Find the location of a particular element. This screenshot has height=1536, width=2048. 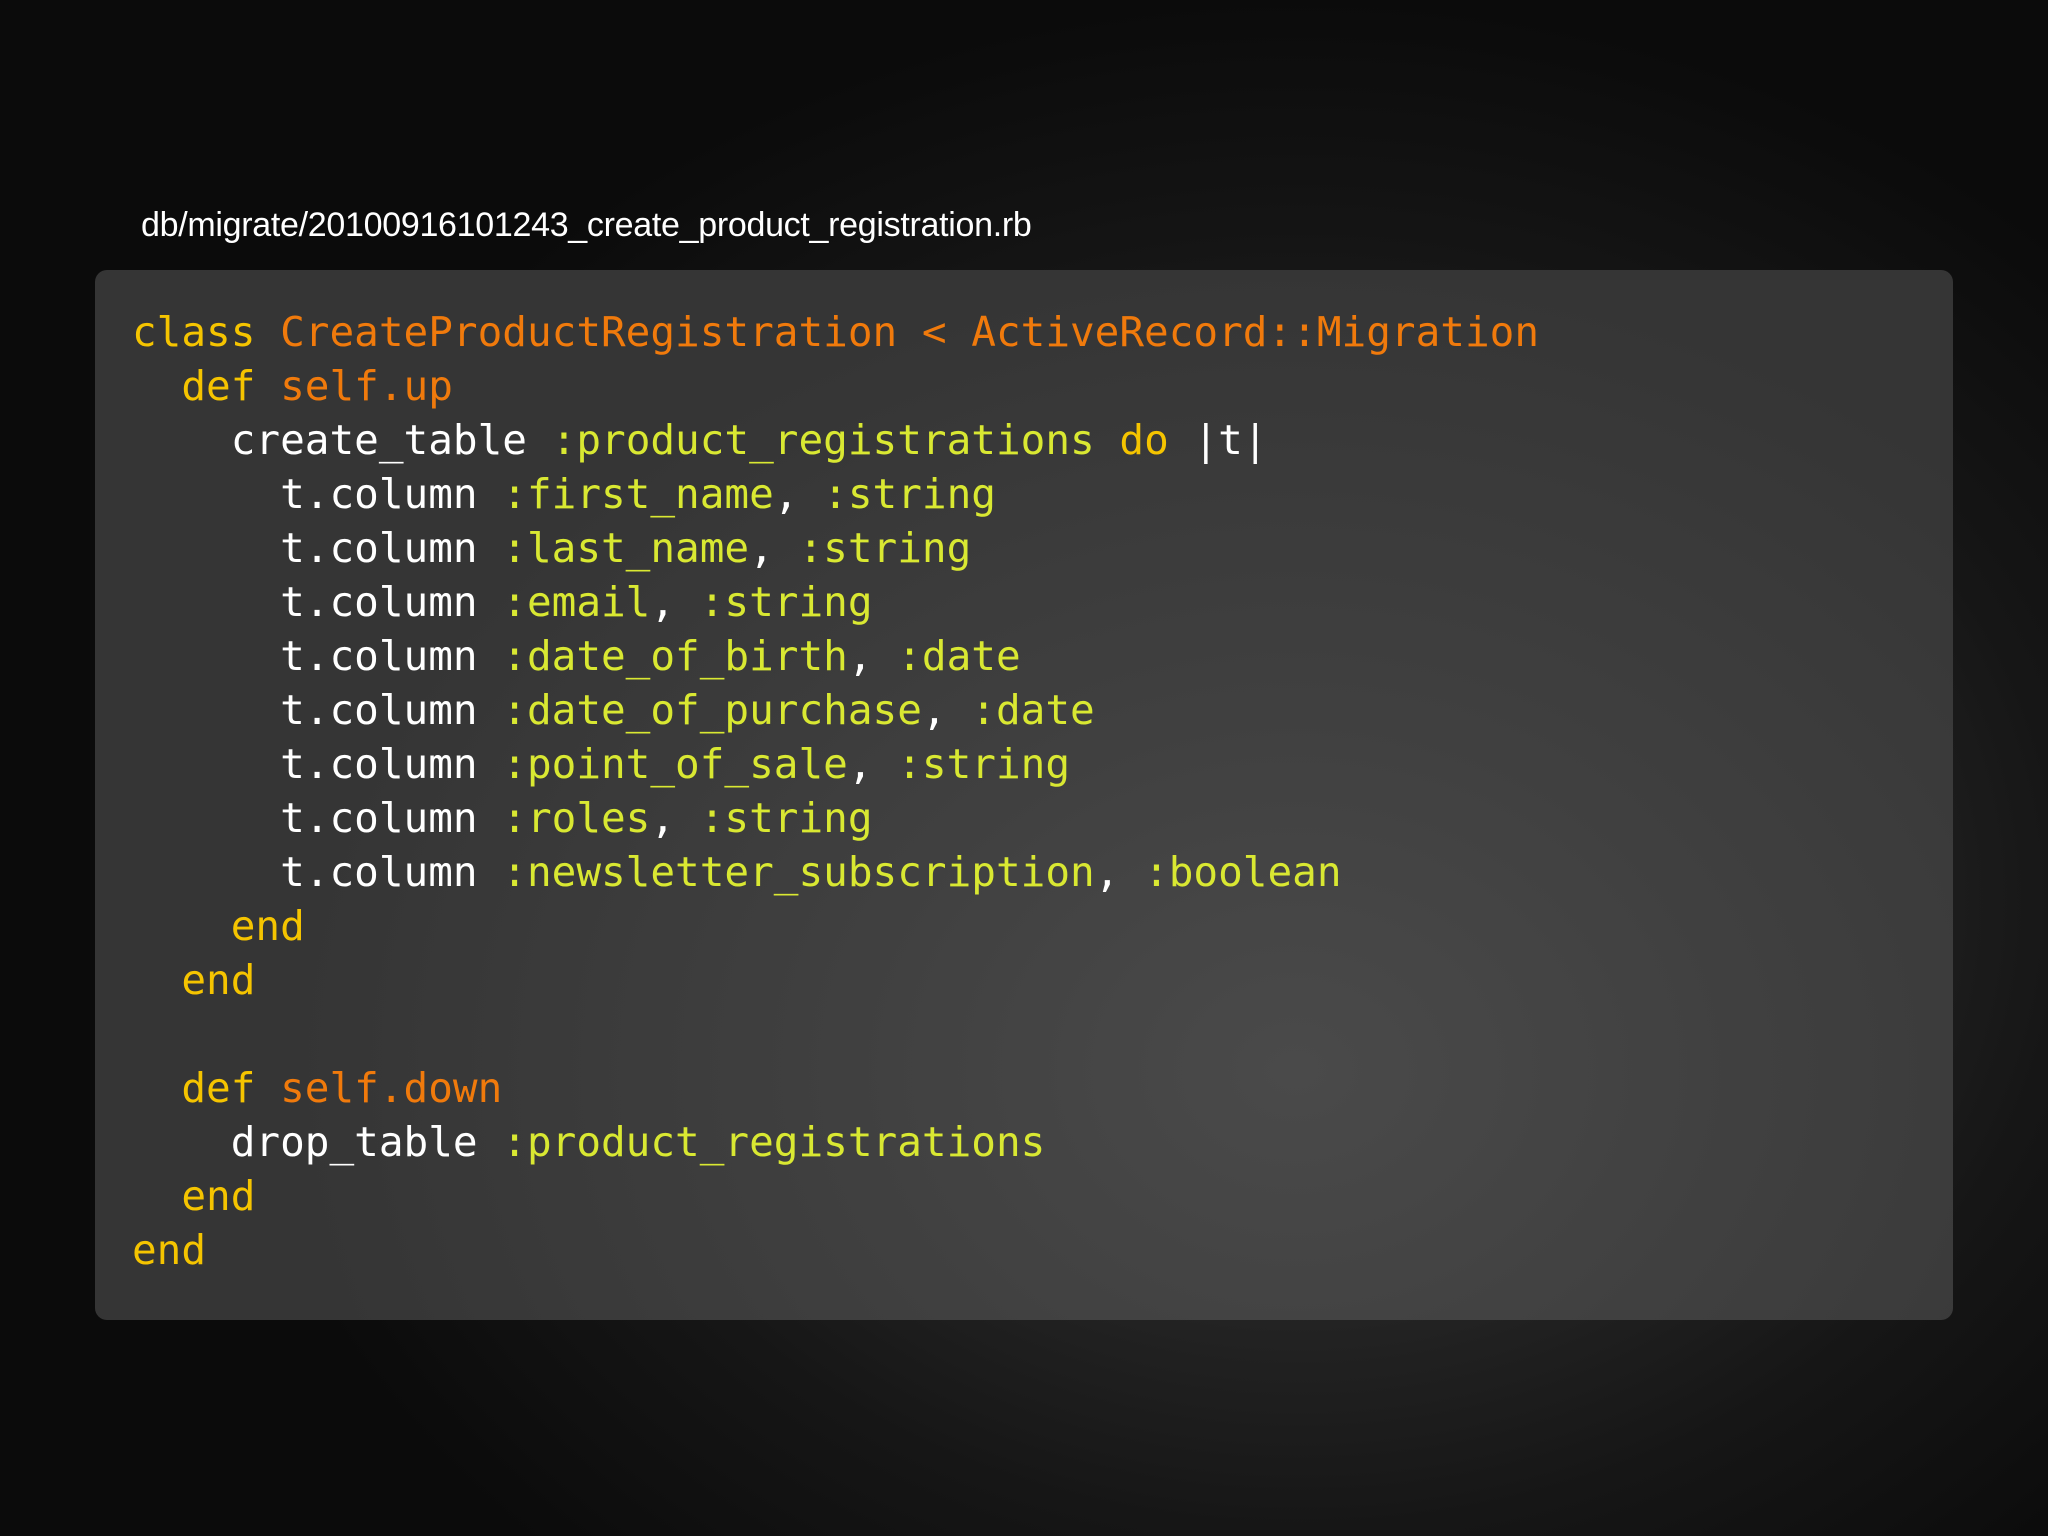

code-token-symbol: :date_of_purchase is located at coordinates (712, 710).